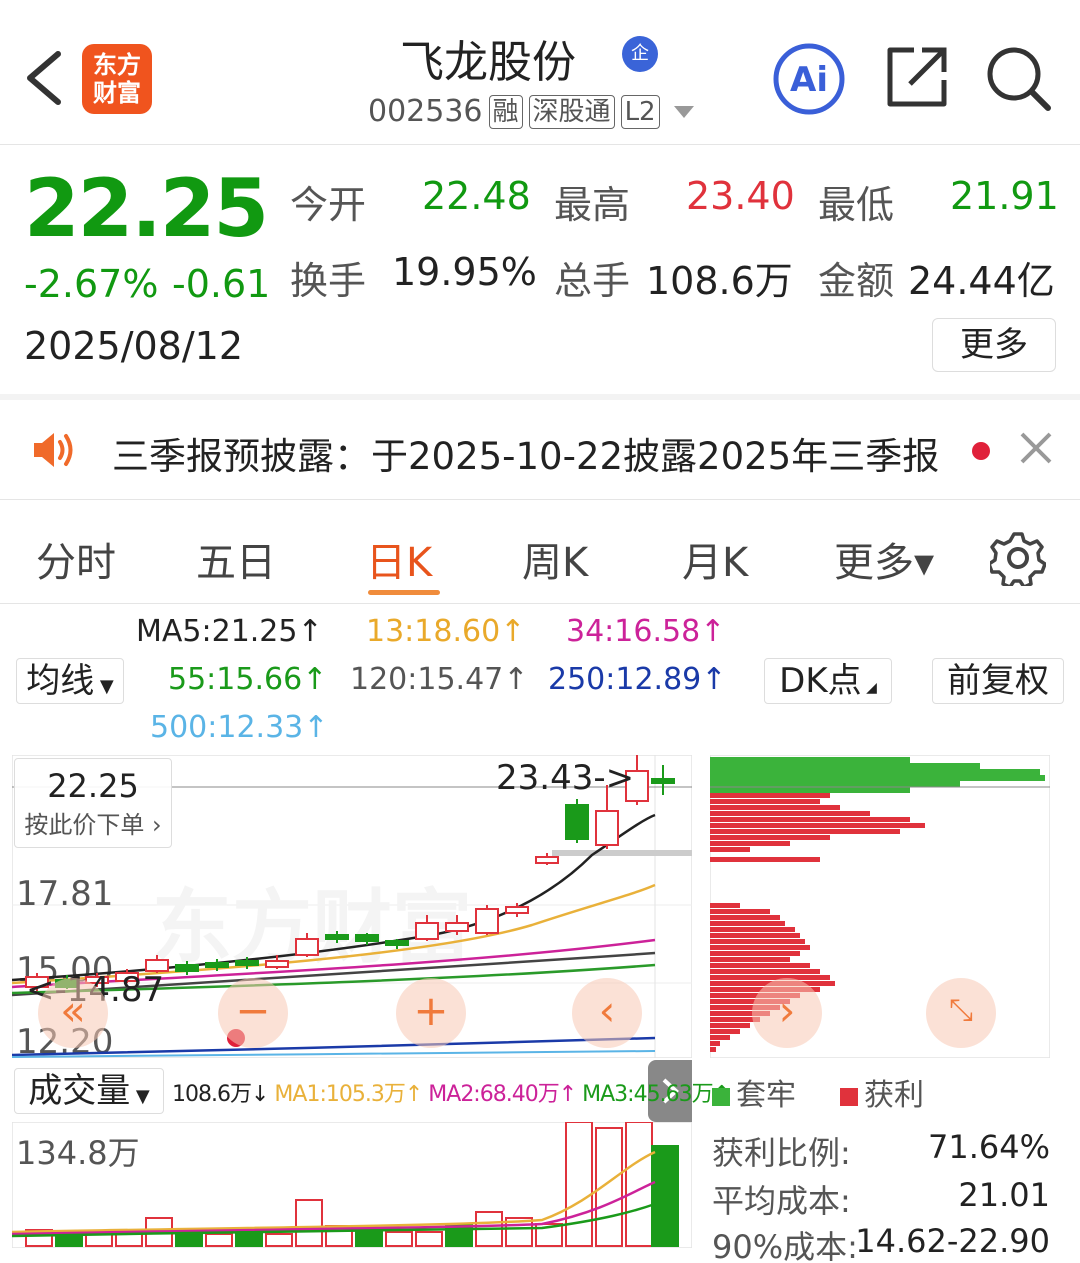 The height and width of the screenshot is (1263, 1080). Describe the element at coordinates (328, 281) in the screenshot. I see `turnover-label: 换手` at that location.